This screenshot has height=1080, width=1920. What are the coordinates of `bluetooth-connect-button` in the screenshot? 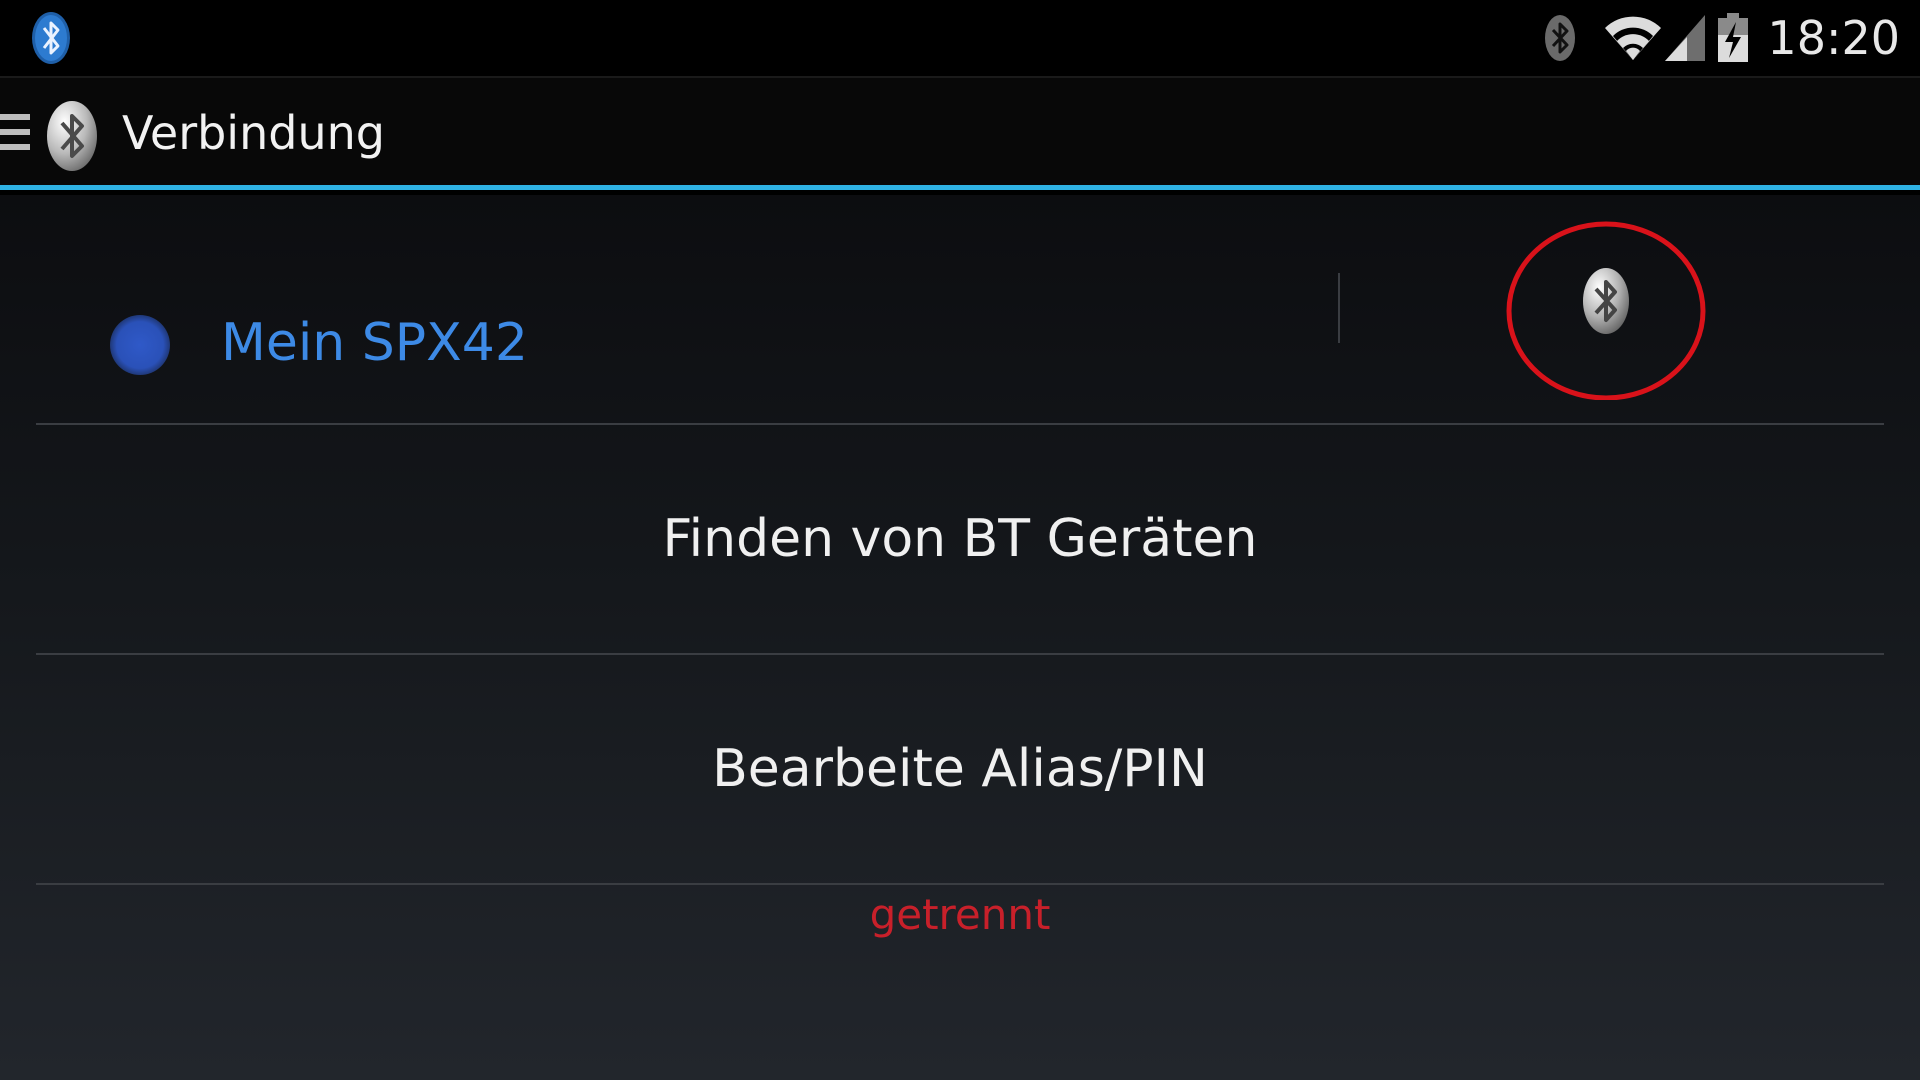 It's located at (1606, 310).